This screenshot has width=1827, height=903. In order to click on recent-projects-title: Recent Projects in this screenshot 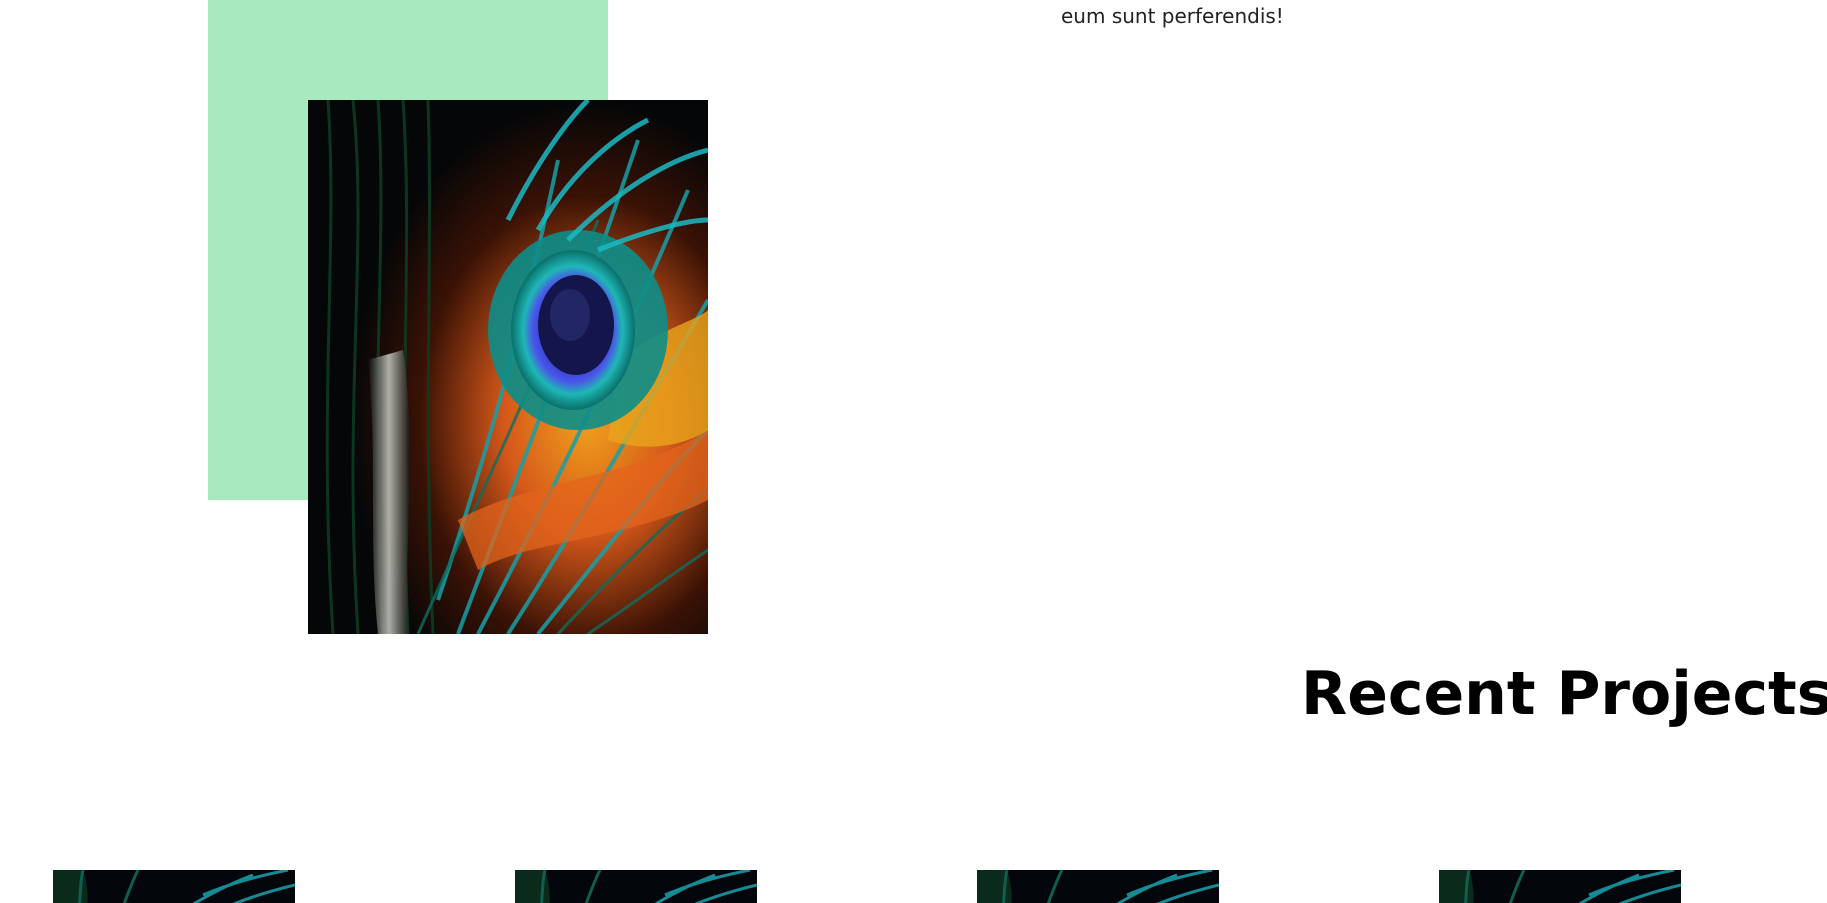, I will do `click(1564, 694)`.